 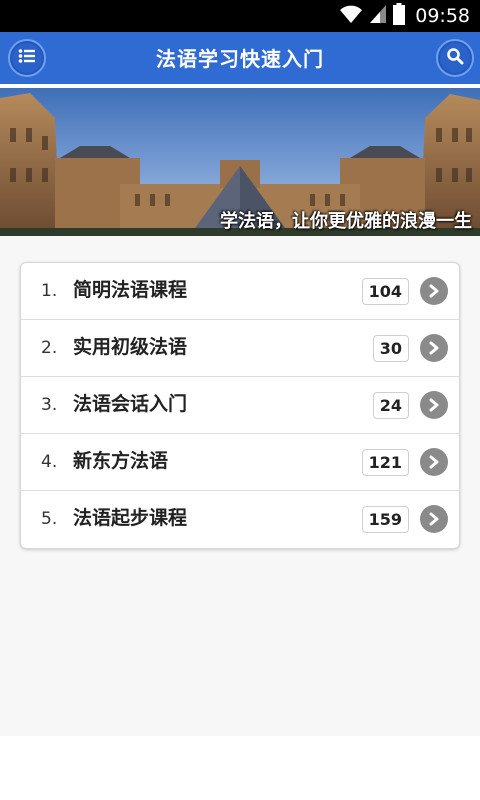 What do you see at coordinates (240, 291) in the screenshot?
I see `list-item: 1. 简明法语课程 104` at bounding box center [240, 291].